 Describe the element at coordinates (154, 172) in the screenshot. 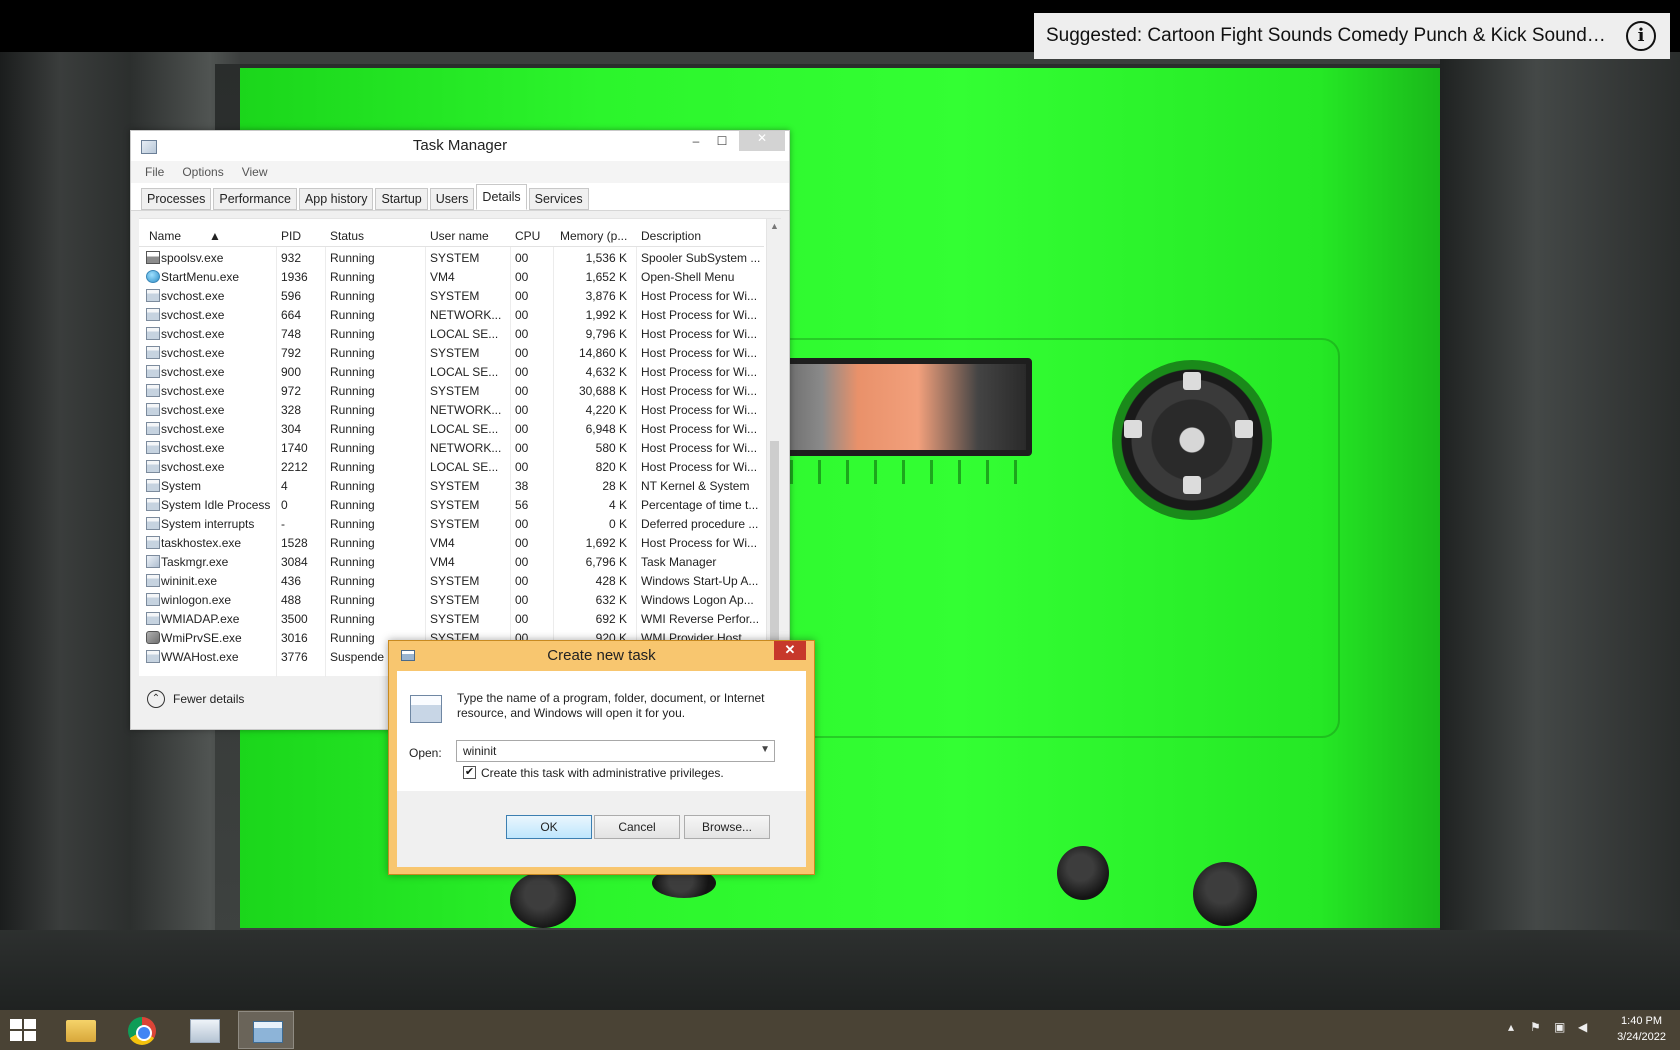

I see `menu-file: File` at that location.